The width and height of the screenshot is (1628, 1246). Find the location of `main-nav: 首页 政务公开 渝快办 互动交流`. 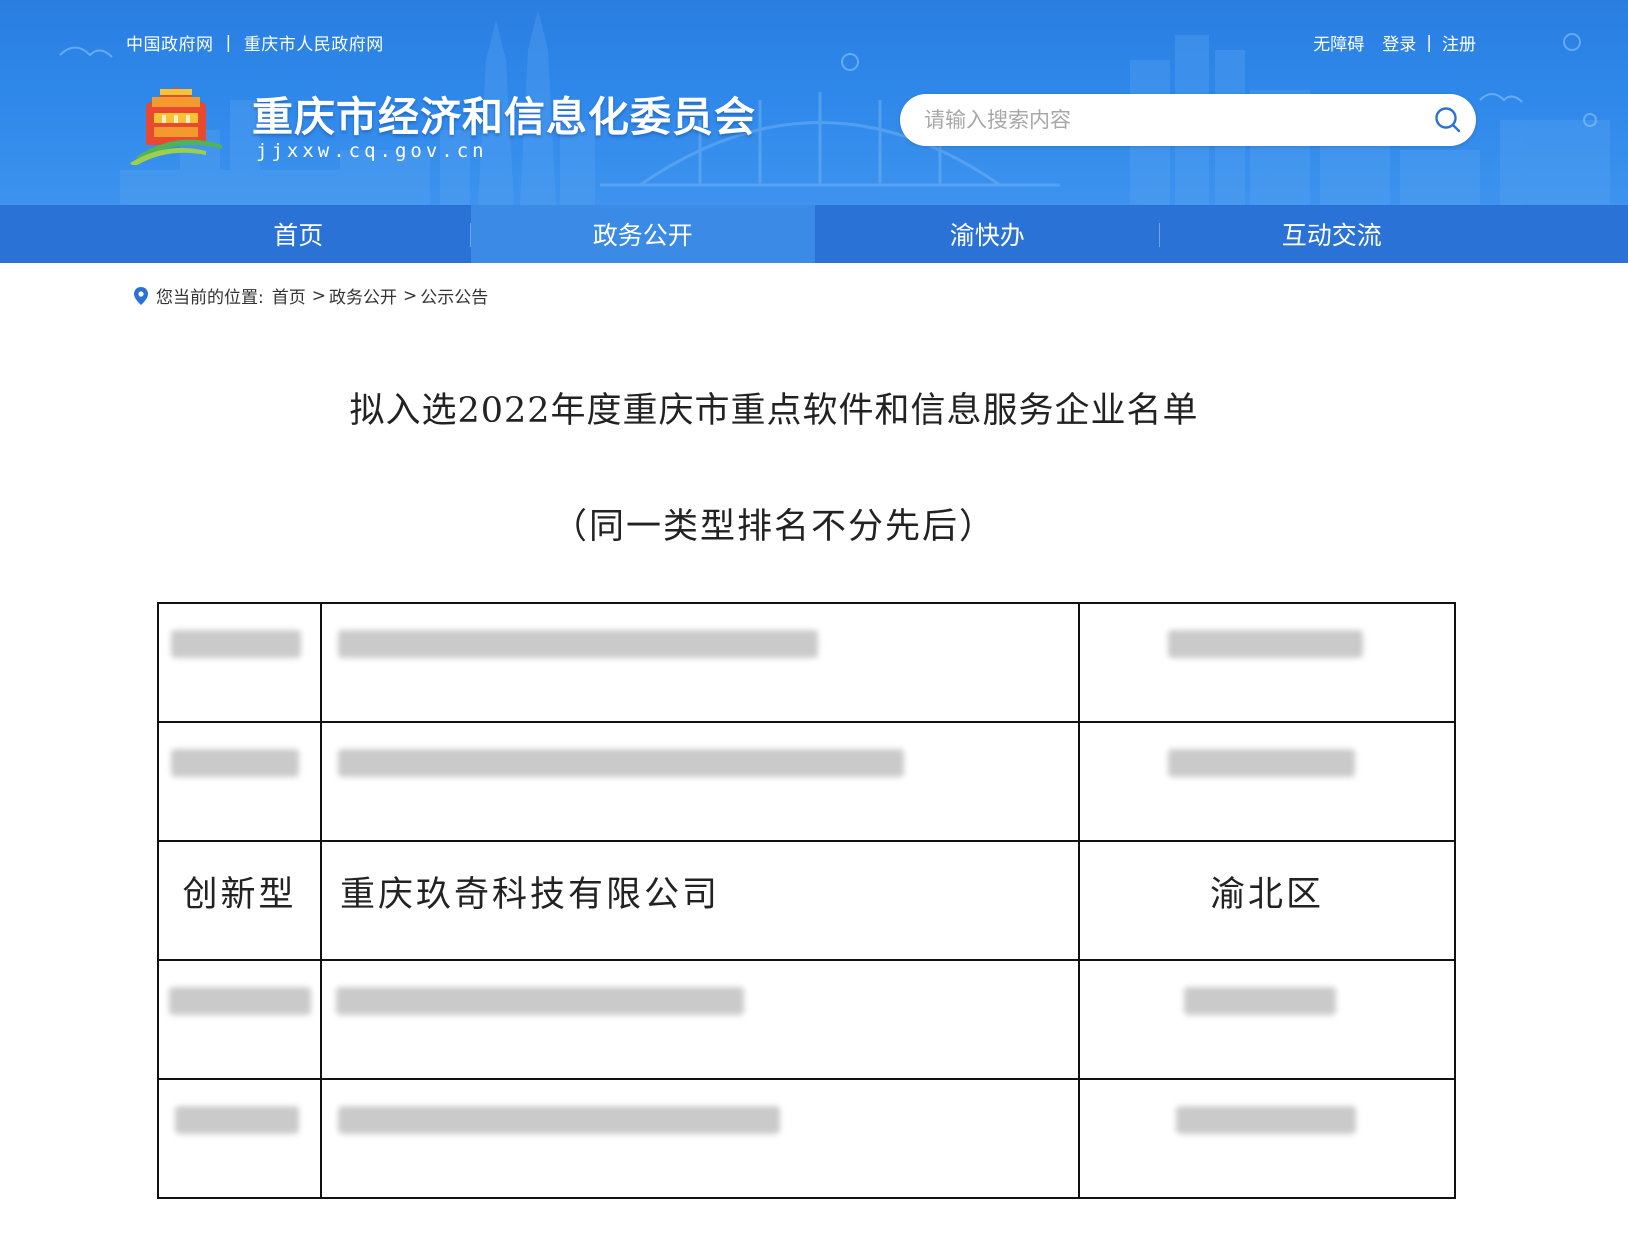

main-nav: 首页 政务公开 渝快办 互动交流 is located at coordinates (814, 234).